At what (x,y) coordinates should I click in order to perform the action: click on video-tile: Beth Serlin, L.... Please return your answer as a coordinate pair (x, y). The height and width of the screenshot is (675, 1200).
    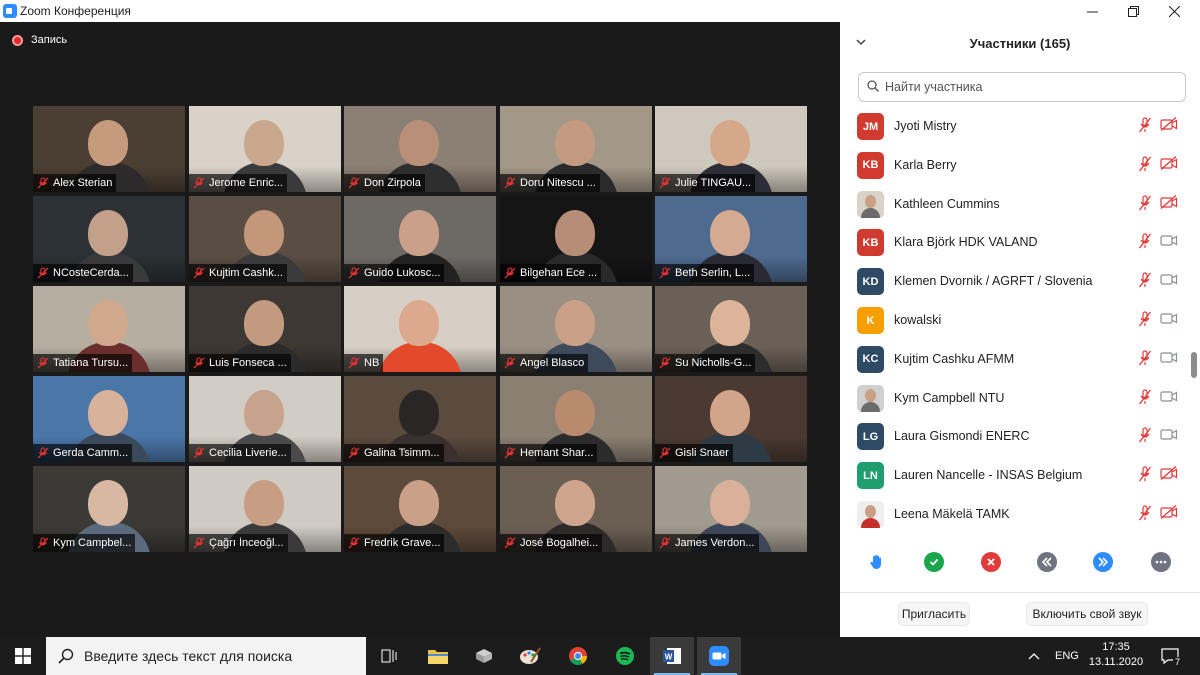
    Looking at the image, I should click on (731, 239).